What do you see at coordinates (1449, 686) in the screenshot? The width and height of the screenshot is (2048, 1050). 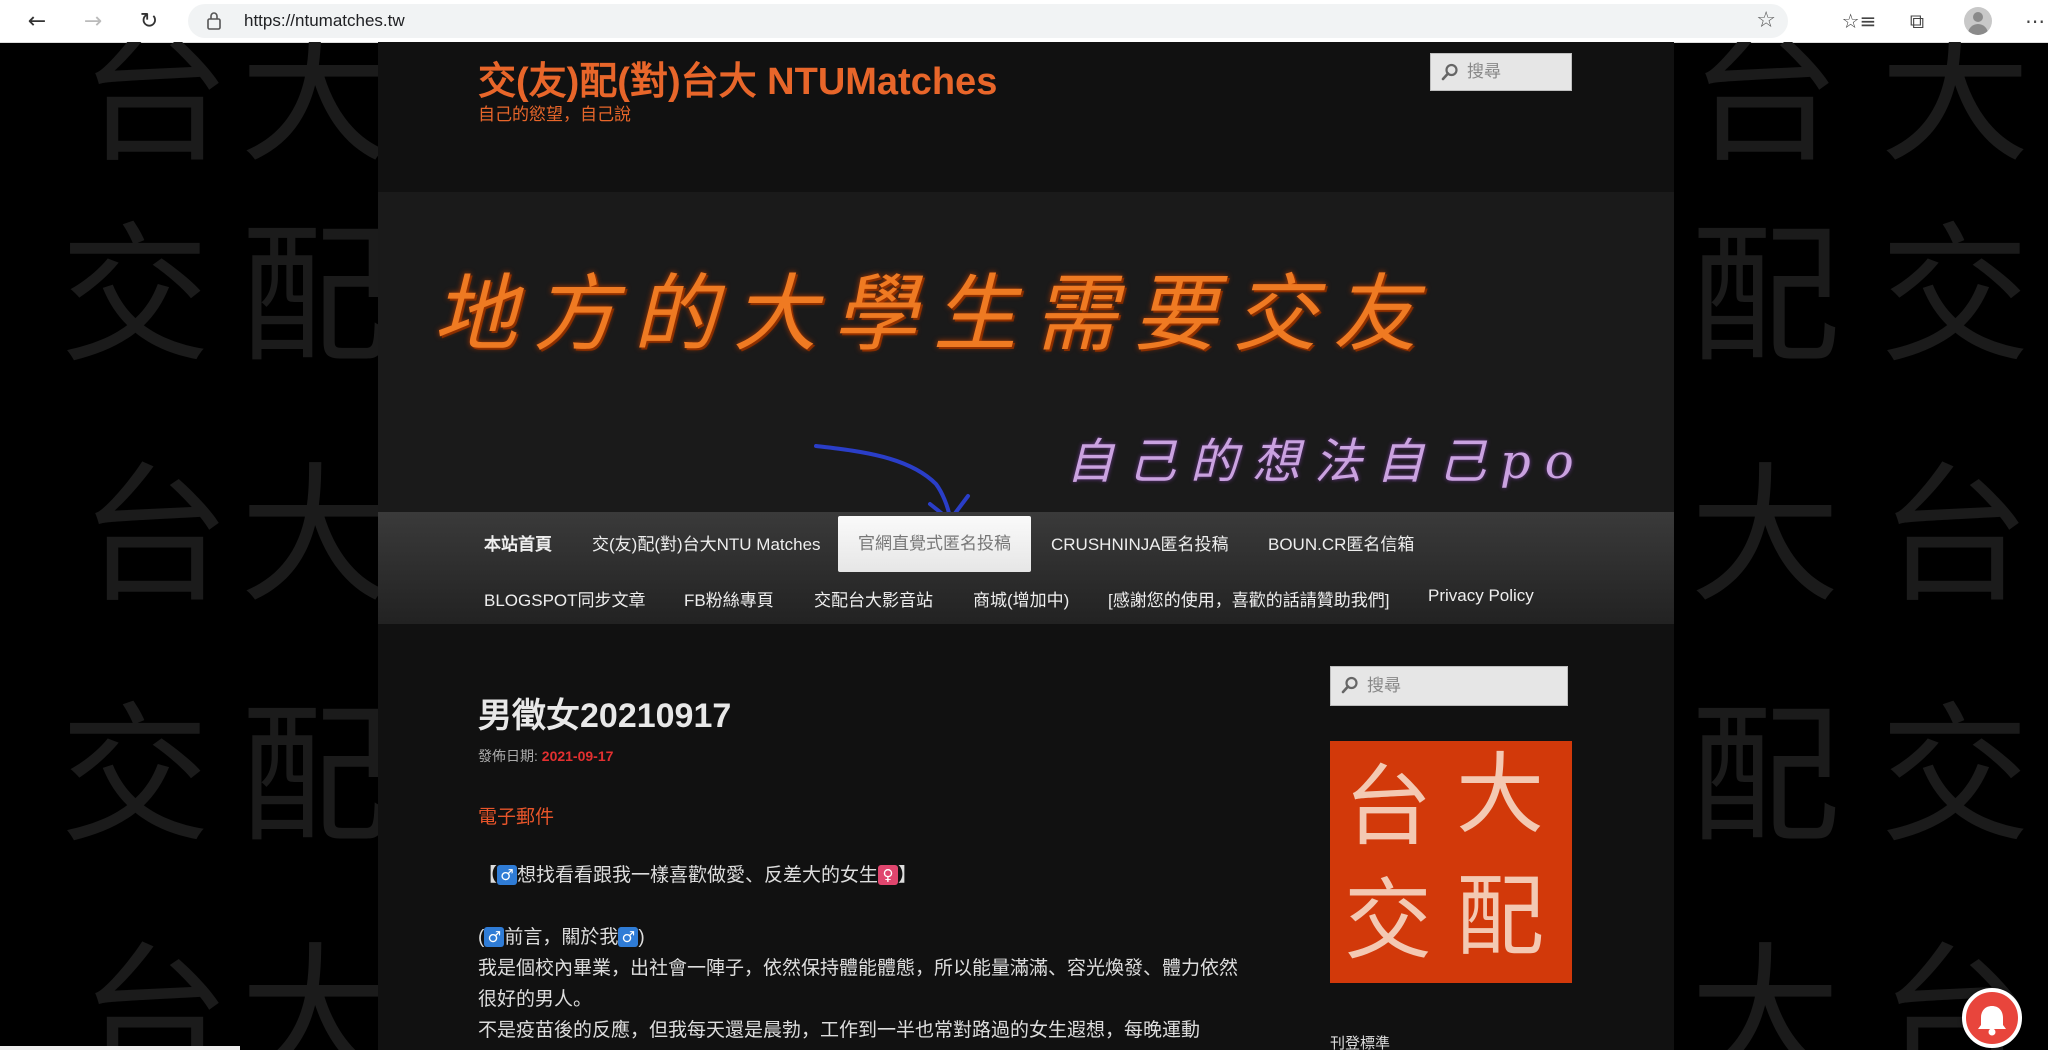 I see `sidebar-search-input: 搜尋` at bounding box center [1449, 686].